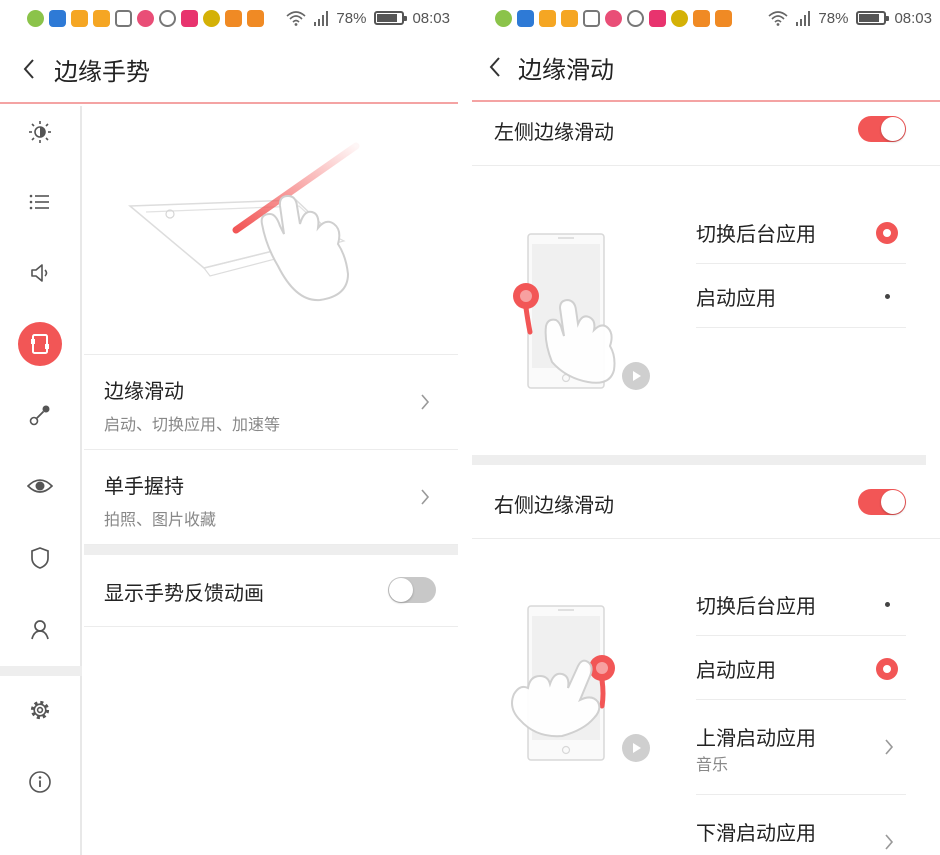 The image size is (940, 855). I want to click on sidebar-item-gesture, so click(40, 344).